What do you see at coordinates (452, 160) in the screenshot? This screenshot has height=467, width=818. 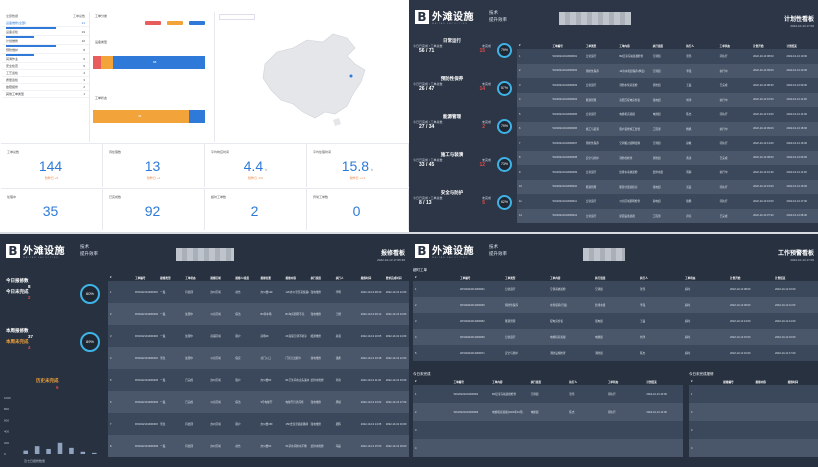 I see `plan-section: 施工与装潢 今日已完成 / 工单总数 未完成 33 / 45 12` at bounding box center [452, 160].